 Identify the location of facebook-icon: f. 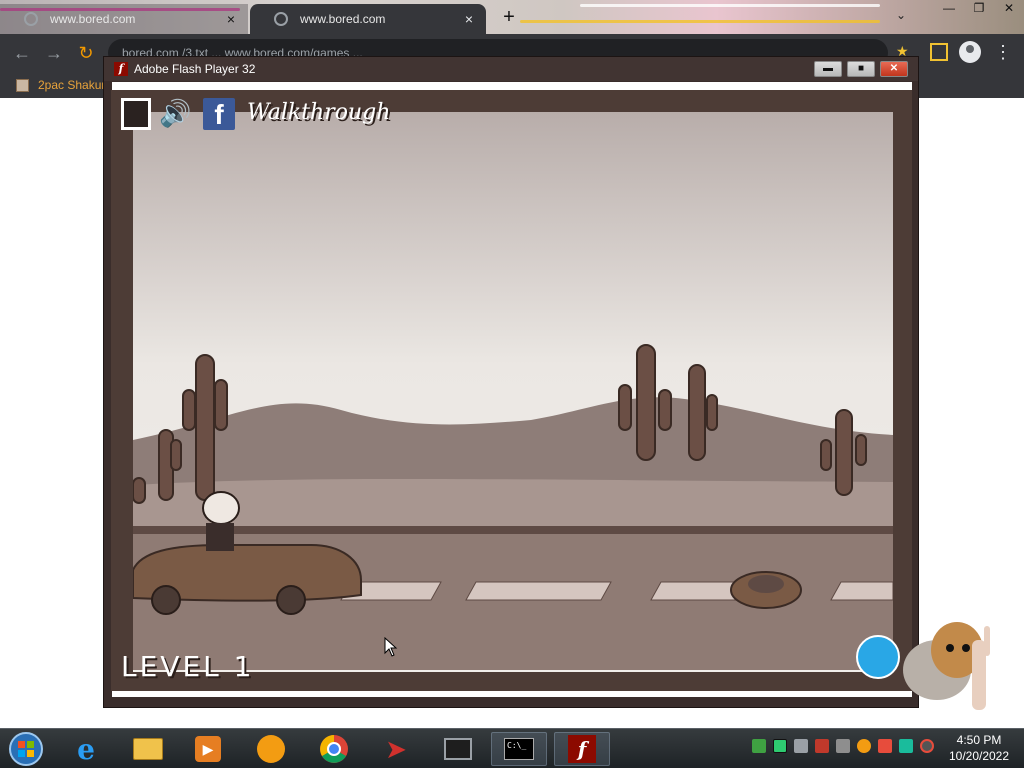
(219, 114).